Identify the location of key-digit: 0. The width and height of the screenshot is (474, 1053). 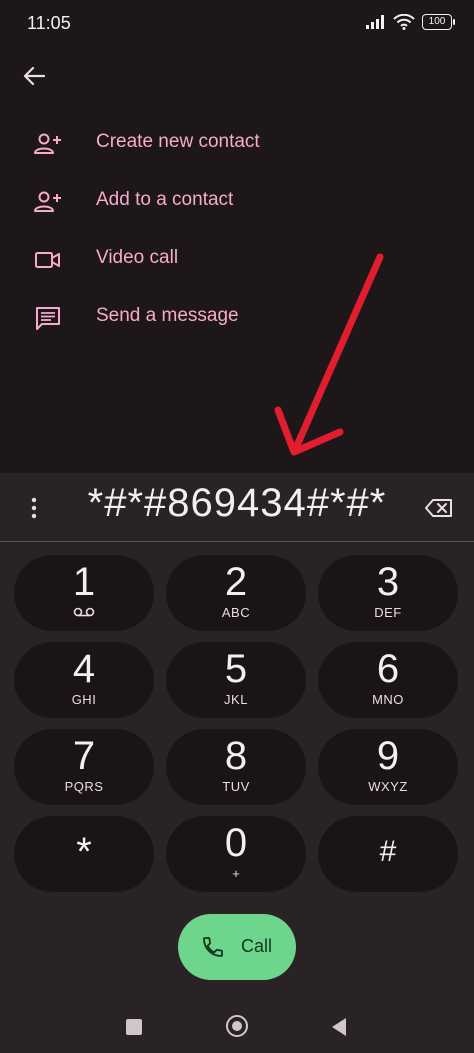
(236, 843).